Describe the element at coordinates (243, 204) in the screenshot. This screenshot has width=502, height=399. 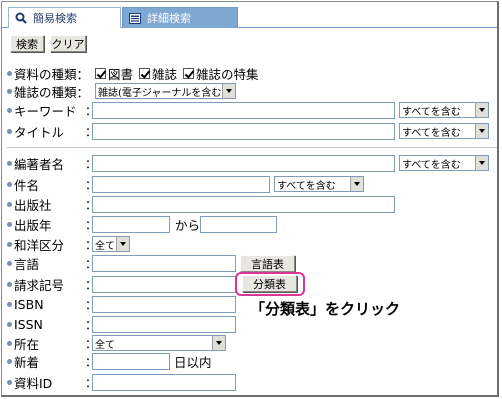
I see `publisher-input` at that location.